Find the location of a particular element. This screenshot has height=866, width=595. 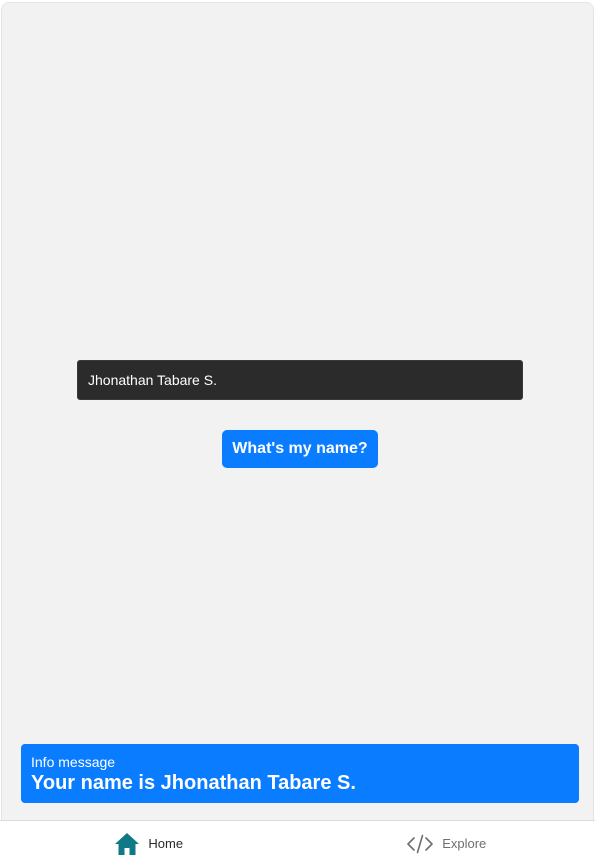

tab-explore: Explore is located at coordinates (446, 843).